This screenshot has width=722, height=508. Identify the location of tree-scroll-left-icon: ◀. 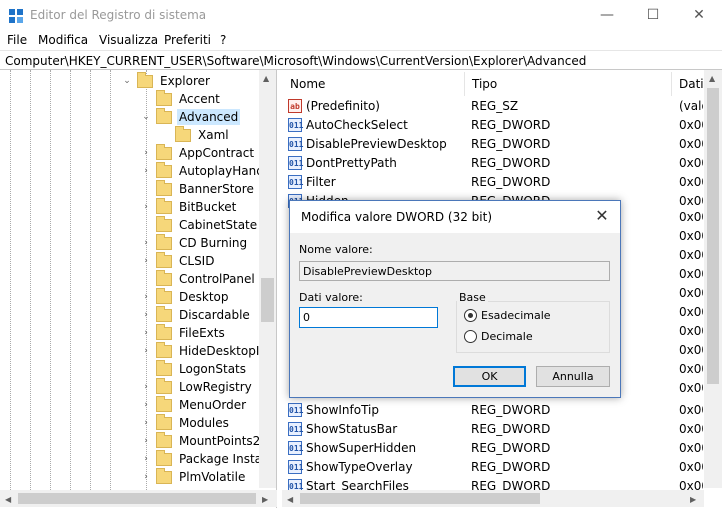
(8, 499).